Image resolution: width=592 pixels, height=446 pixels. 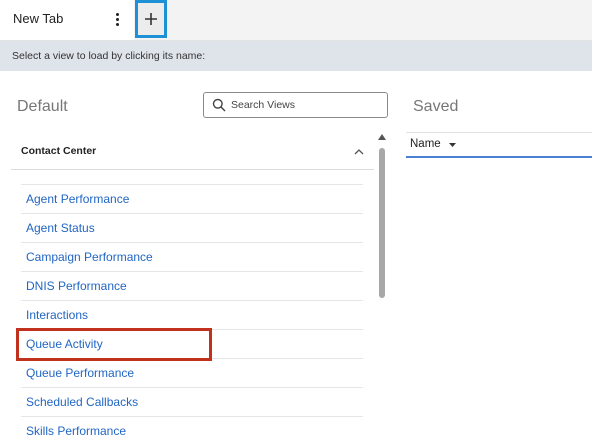 What do you see at coordinates (192, 372) in the screenshot?
I see `view-item-queue-performance: Queue Performance` at bounding box center [192, 372].